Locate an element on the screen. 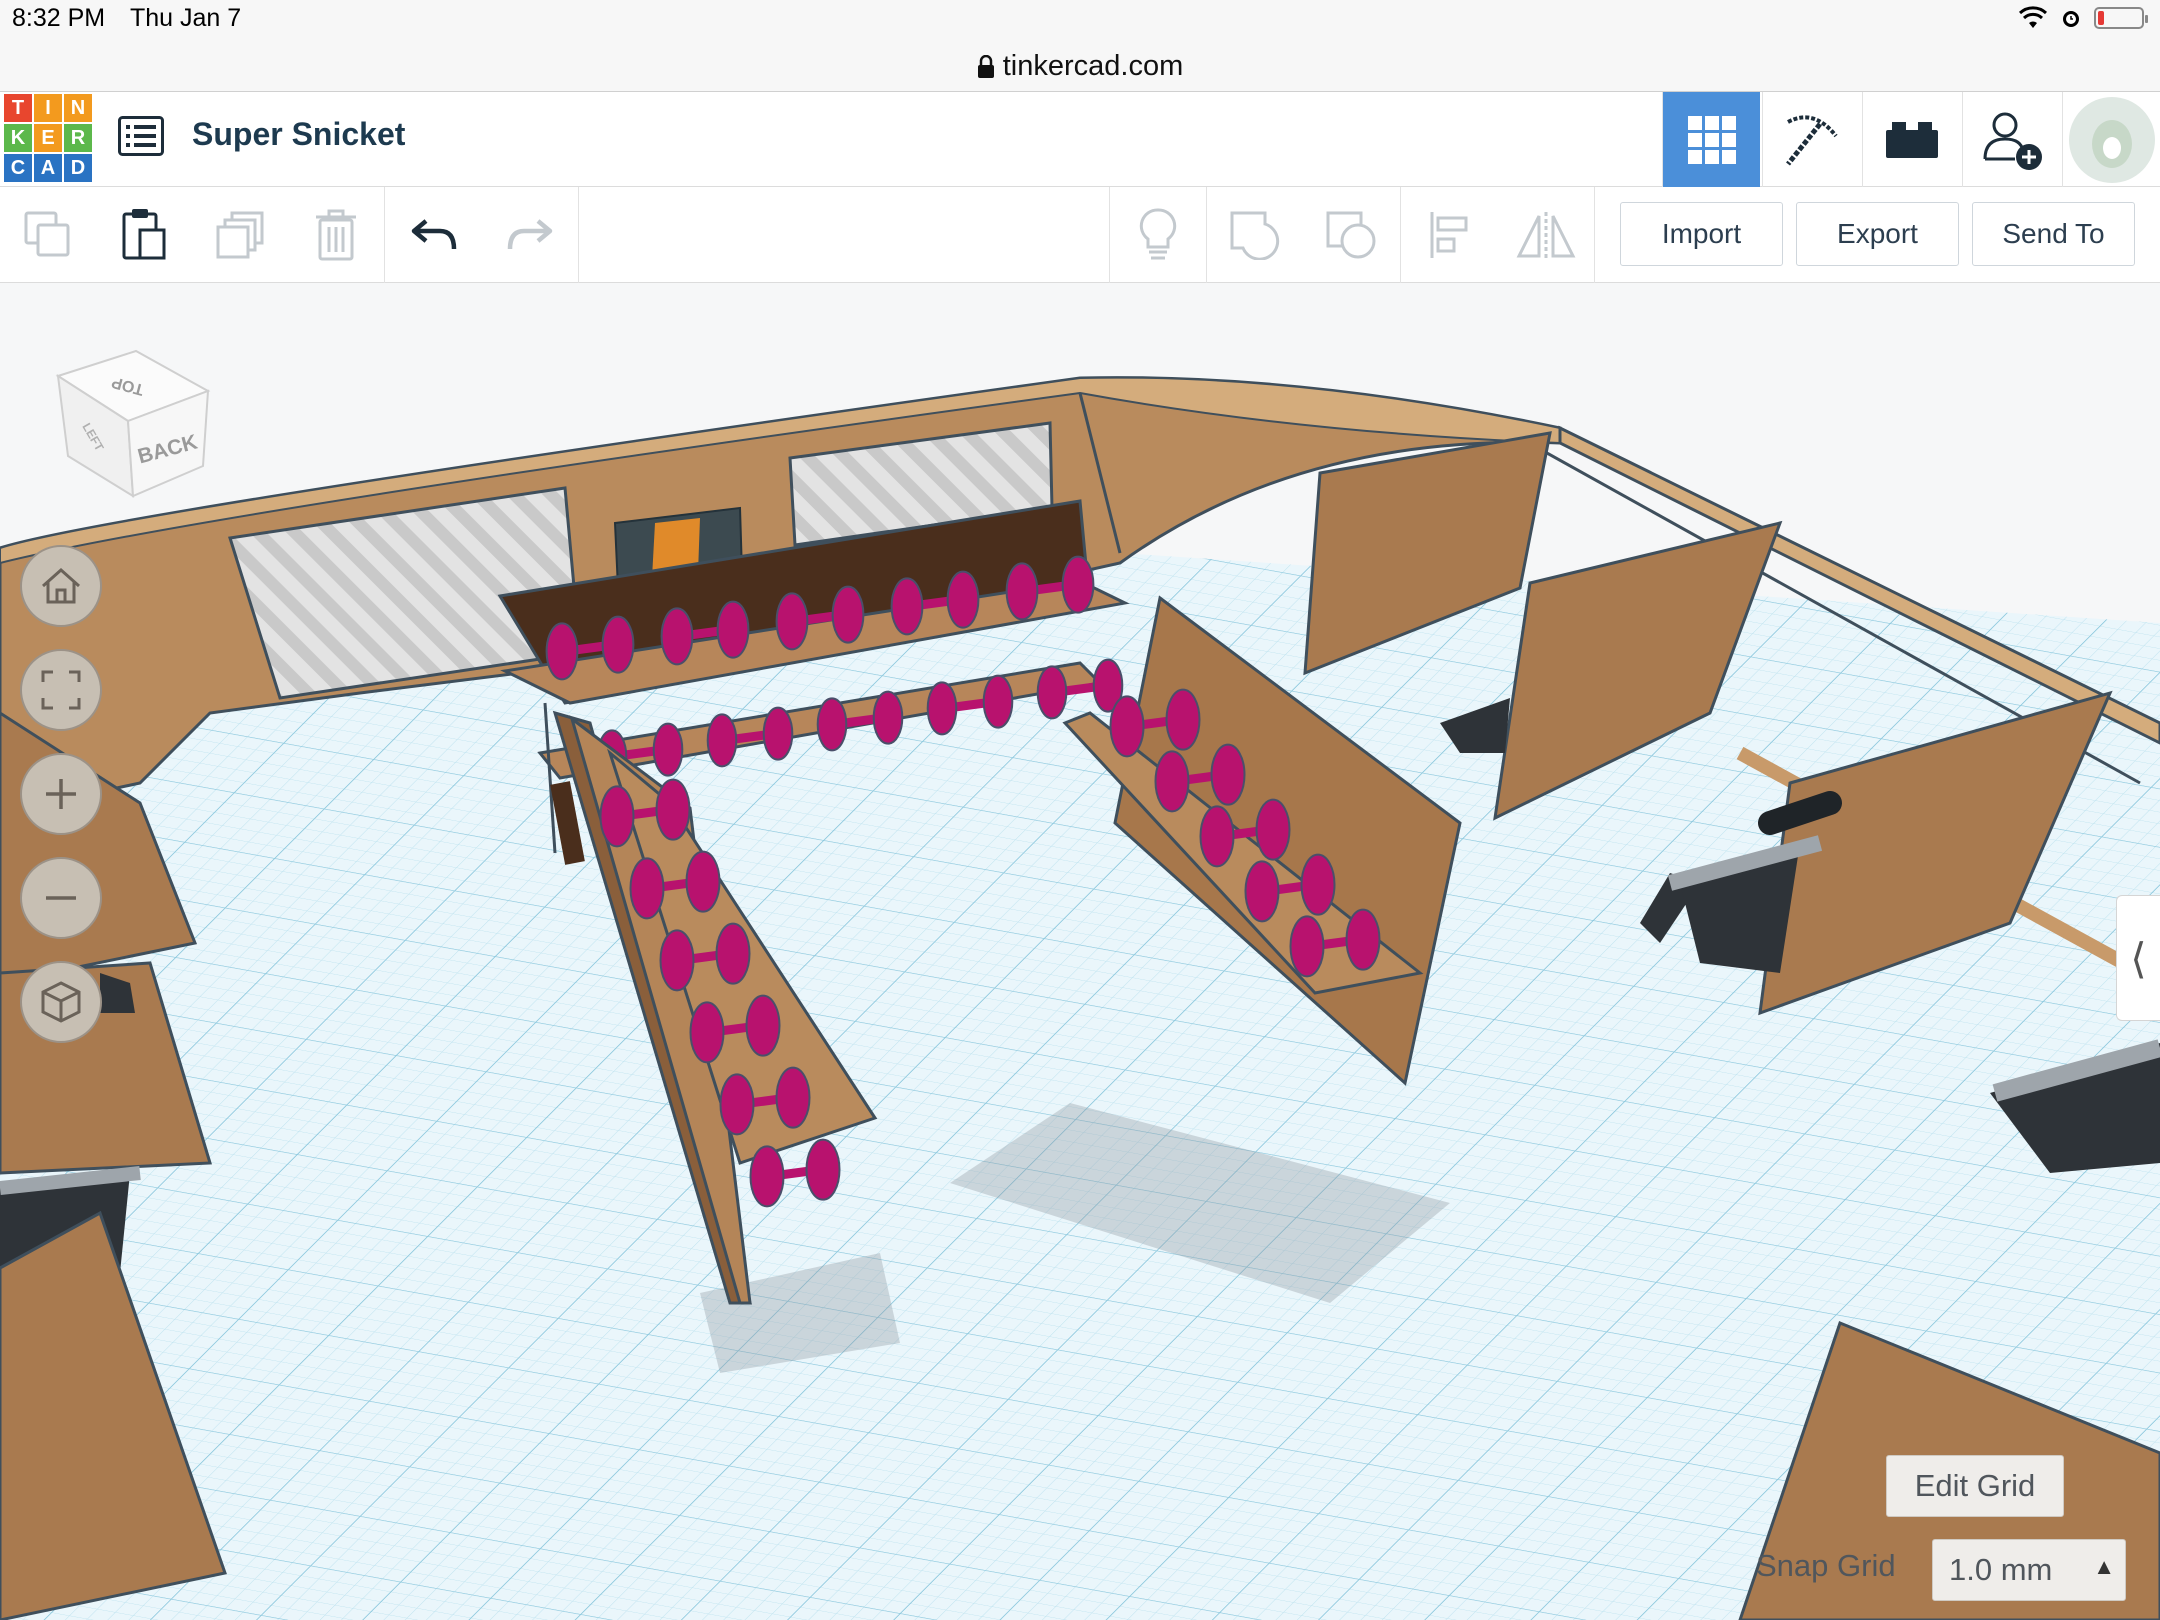 The height and width of the screenshot is (1620, 2160). shapes-panel-toggle: ⟨ is located at coordinates (2138, 958).